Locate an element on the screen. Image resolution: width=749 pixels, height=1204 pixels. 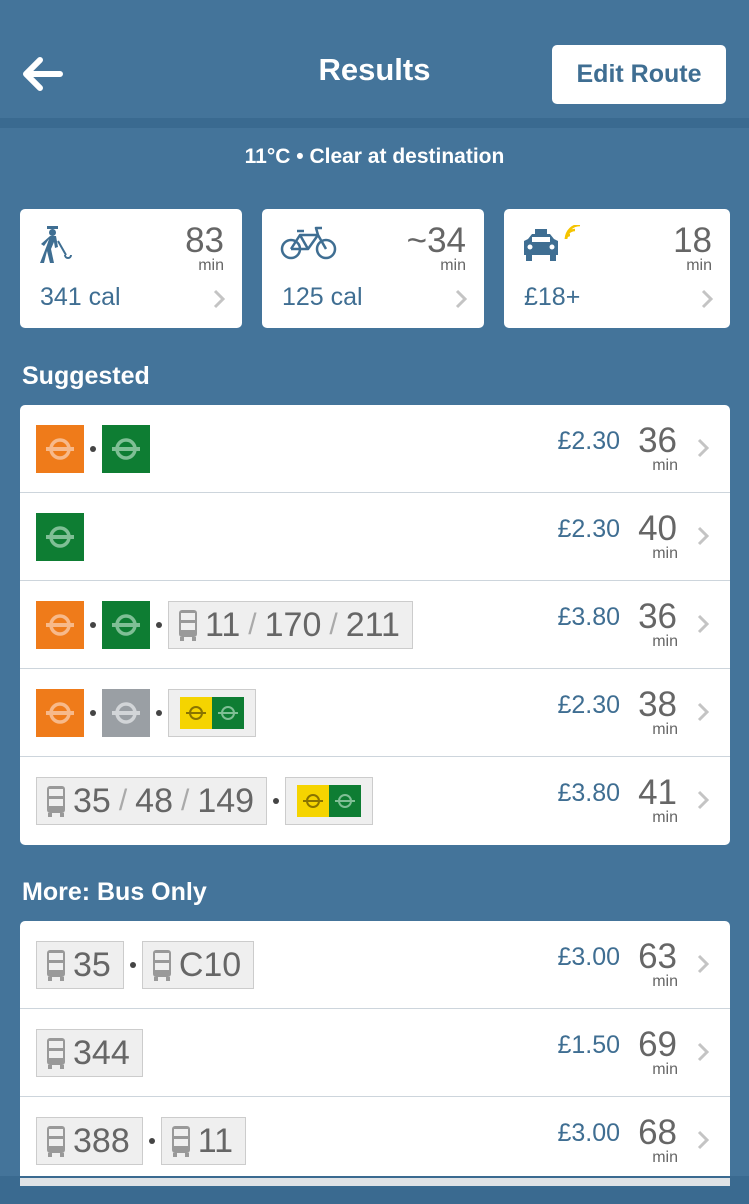
bus-badge: 11 is located at coordinates (203, 1141).